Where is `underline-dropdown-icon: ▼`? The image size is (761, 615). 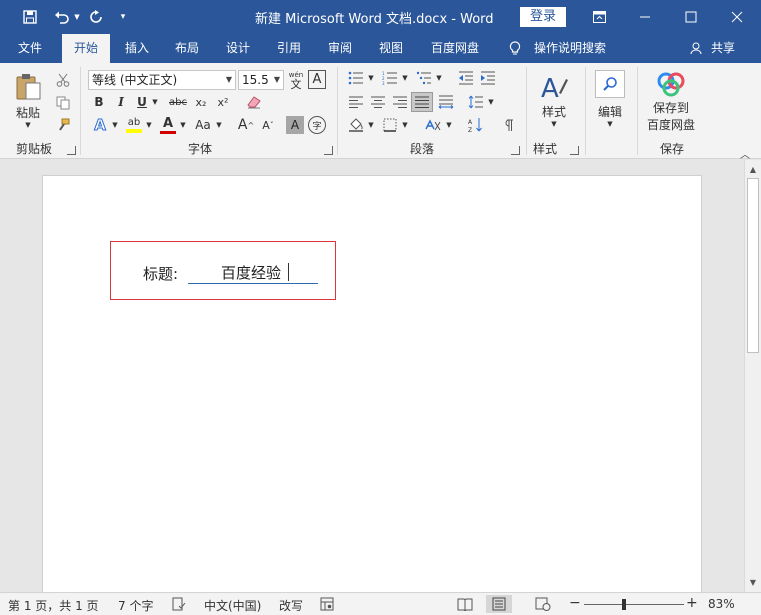
underline-dropdown-icon: ▼ is located at coordinates (155, 102).